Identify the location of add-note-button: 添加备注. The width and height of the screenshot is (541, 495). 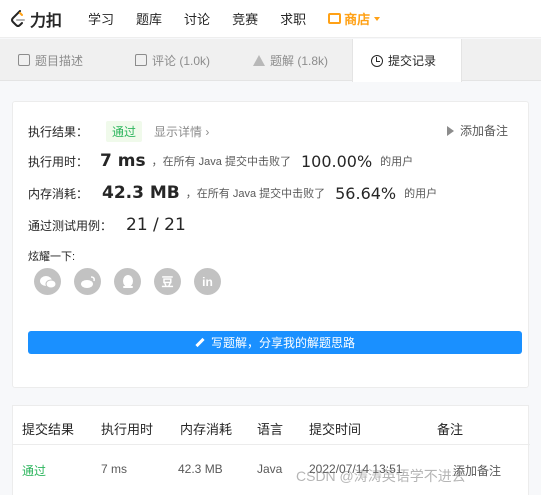
(477, 130).